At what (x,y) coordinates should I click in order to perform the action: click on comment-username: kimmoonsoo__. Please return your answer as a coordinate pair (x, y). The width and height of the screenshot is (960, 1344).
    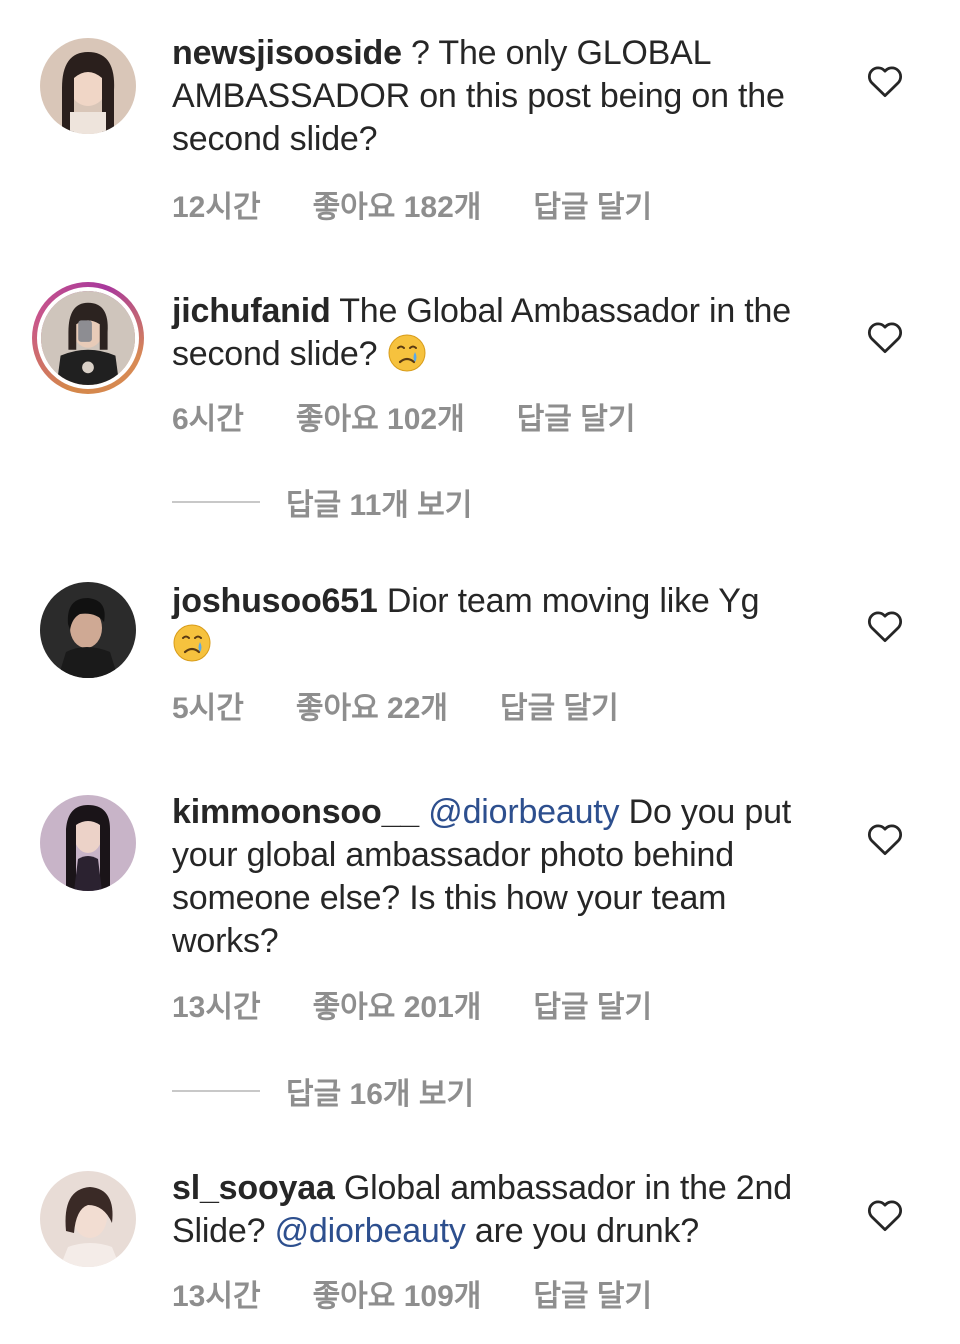
    Looking at the image, I should click on (295, 812).